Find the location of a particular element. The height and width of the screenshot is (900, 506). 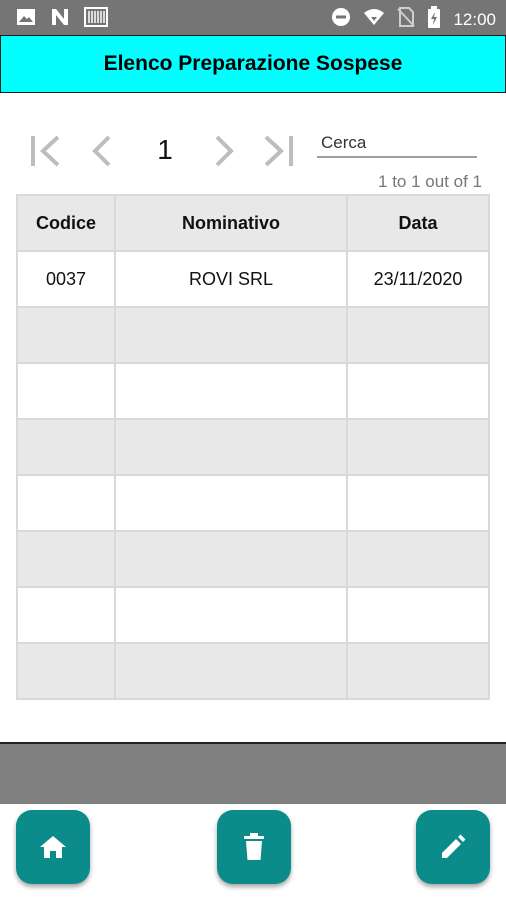

last-page-button is located at coordinates (278, 151).